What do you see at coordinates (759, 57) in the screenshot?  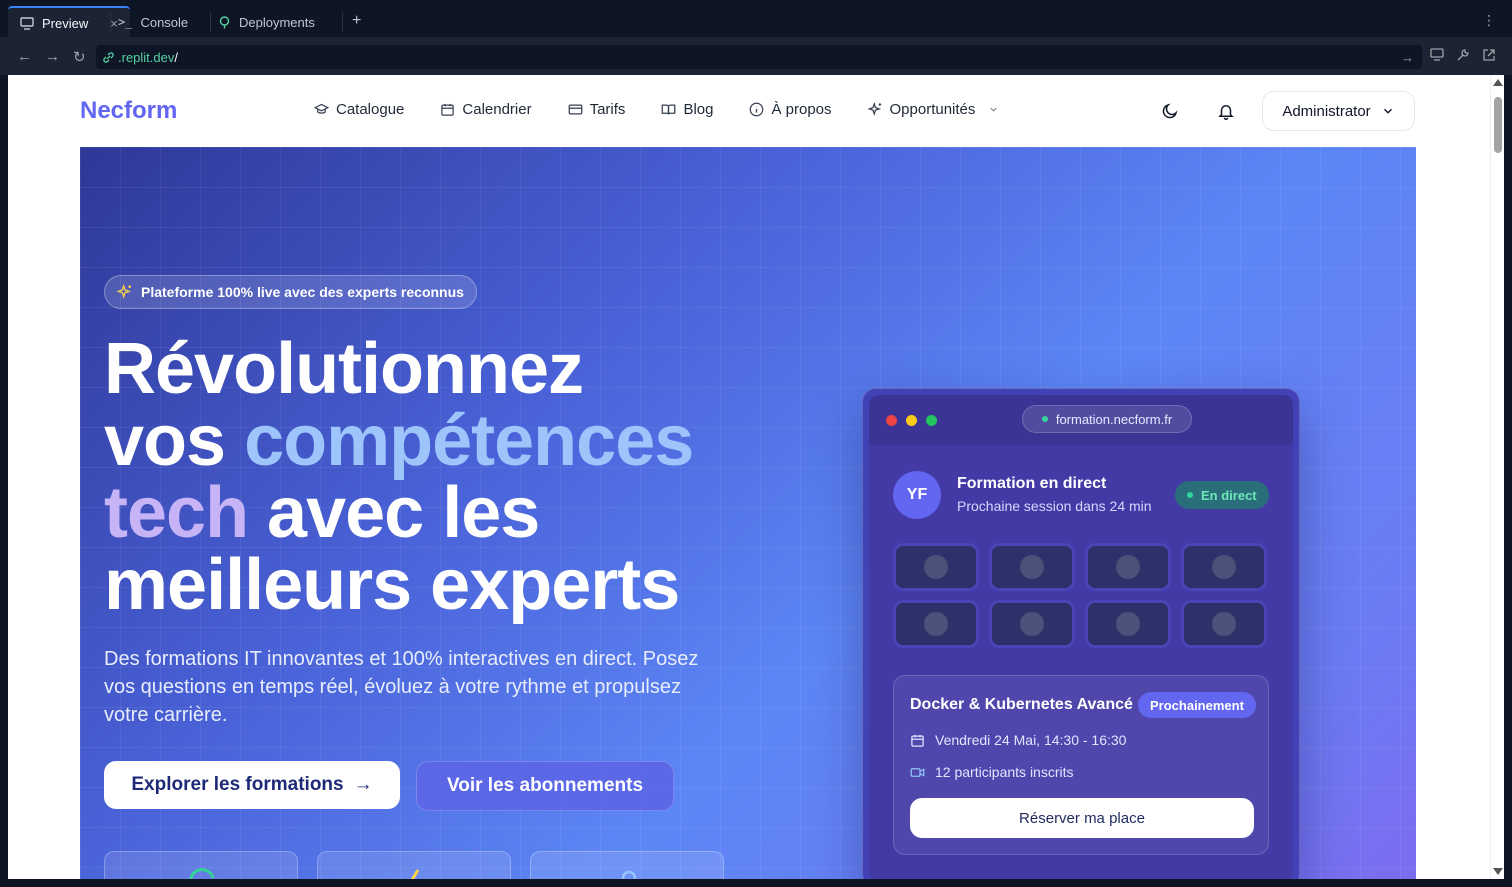 I see `url-input: .replit.dev / →` at bounding box center [759, 57].